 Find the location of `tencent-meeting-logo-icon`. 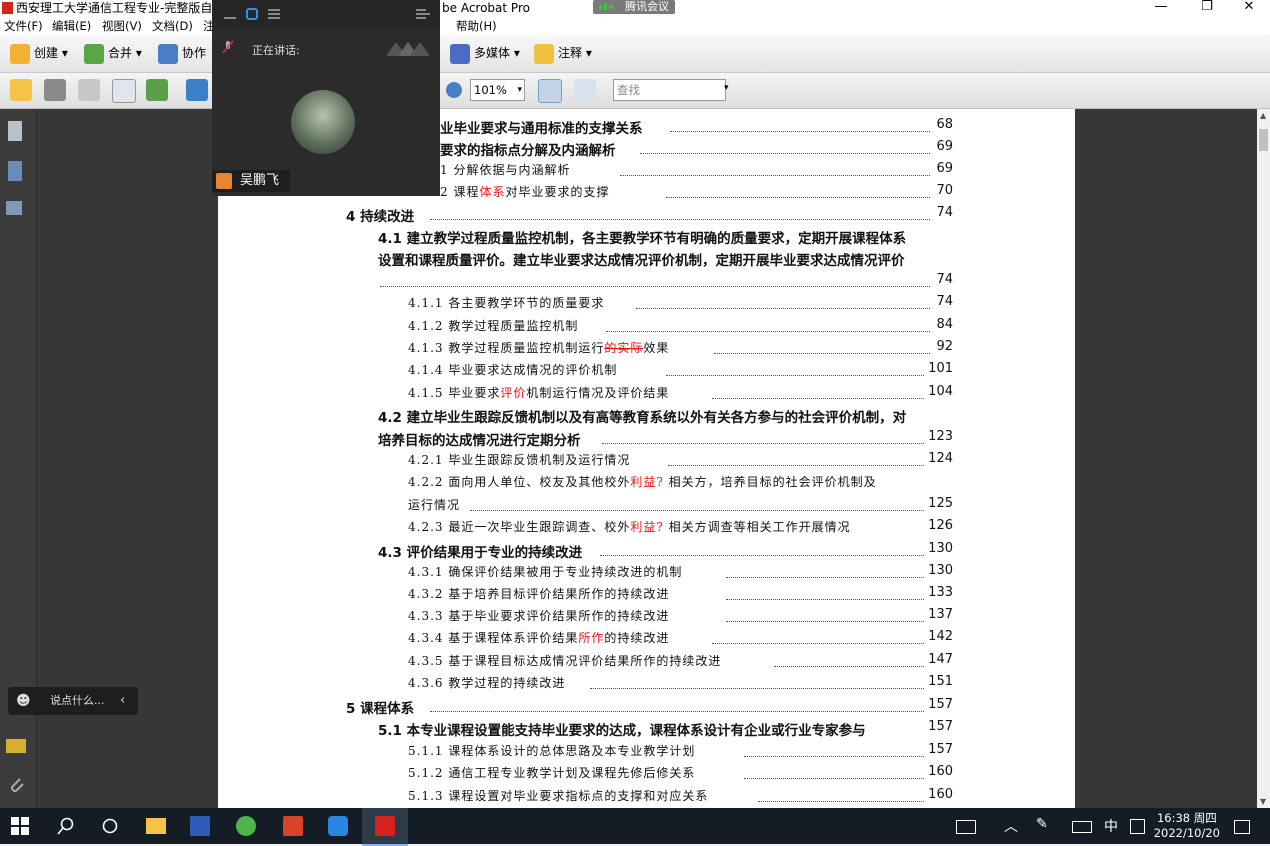

tencent-meeting-logo-icon is located at coordinates (408, 49).